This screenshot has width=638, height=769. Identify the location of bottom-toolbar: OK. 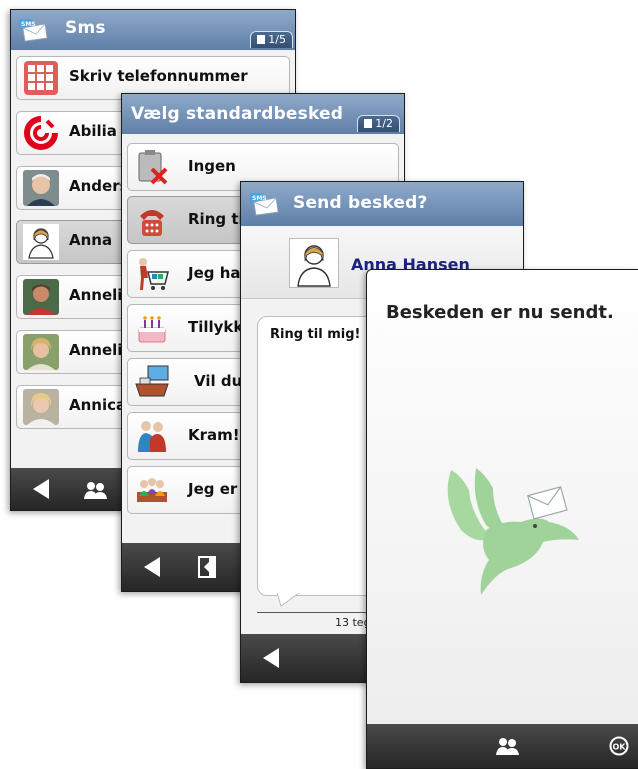
(502, 746).